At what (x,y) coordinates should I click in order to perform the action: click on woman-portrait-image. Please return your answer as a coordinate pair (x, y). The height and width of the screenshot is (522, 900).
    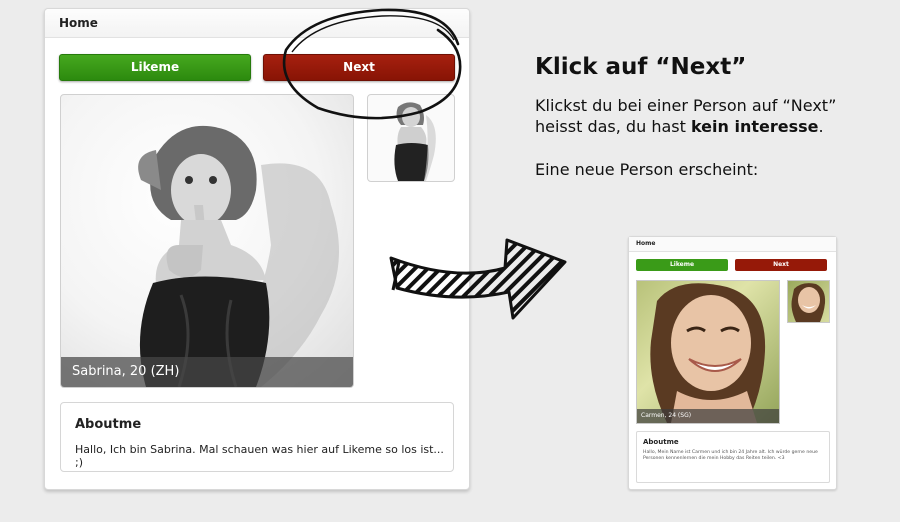
    Looking at the image, I should click on (238, 256).